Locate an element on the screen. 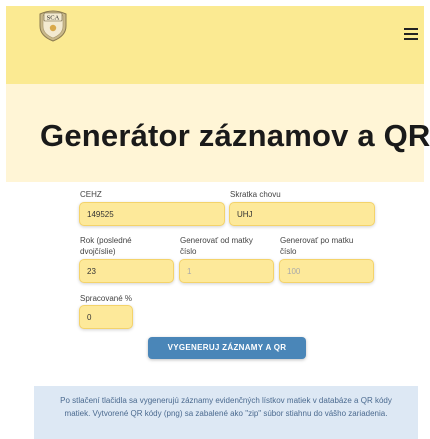 Image resolution: width=430 pixels, height=439 pixels. cehz-input: 149525 is located at coordinates (152, 214).